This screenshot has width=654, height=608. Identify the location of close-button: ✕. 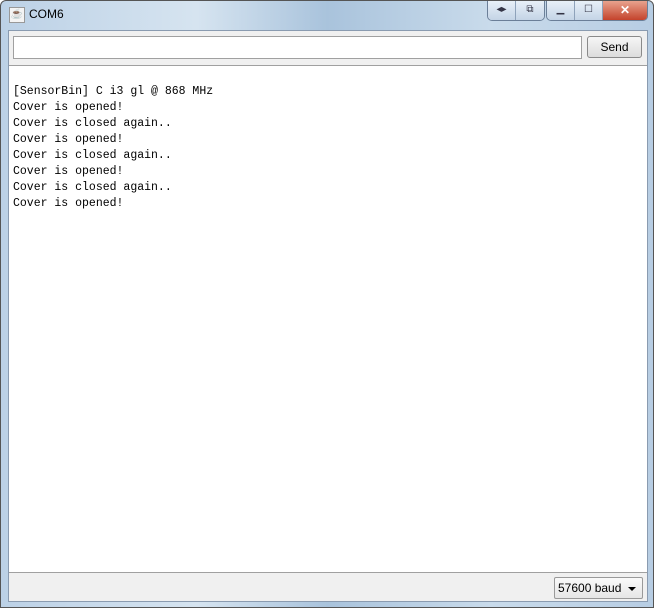
(625, 10).